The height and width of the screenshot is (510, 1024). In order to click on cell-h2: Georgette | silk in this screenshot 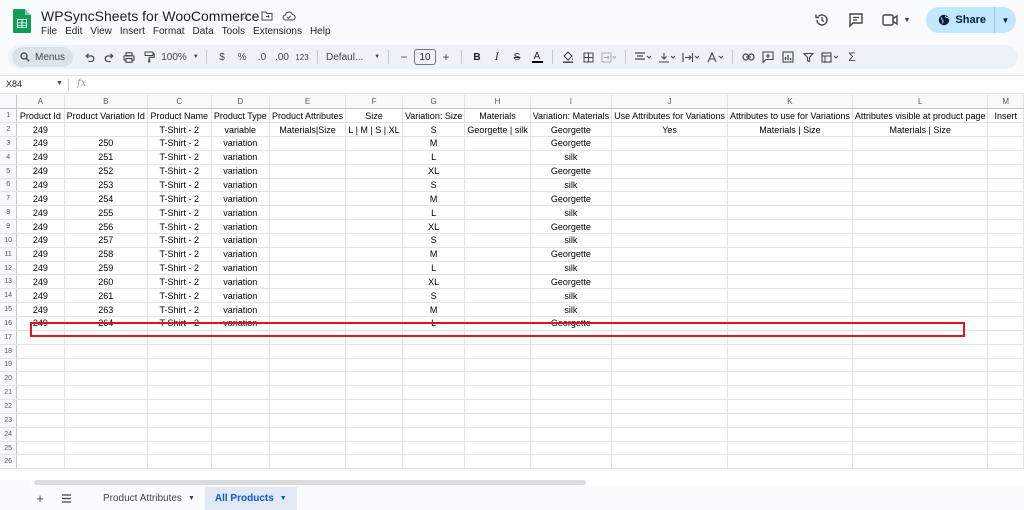, I will do `click(497, 130)`.